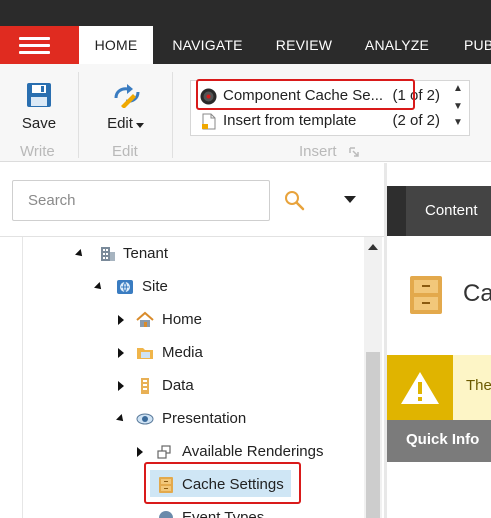  Describe the element at coordinates (216, 386) in the screenshot. I see `tree-node-data: Data` at that location.